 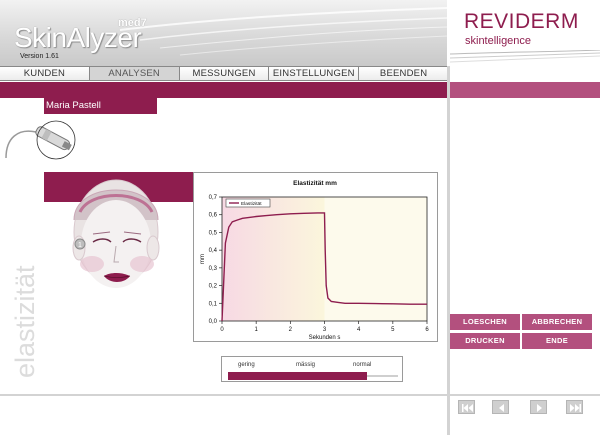 I want to click on first-icon, so click(x=467, y=408).